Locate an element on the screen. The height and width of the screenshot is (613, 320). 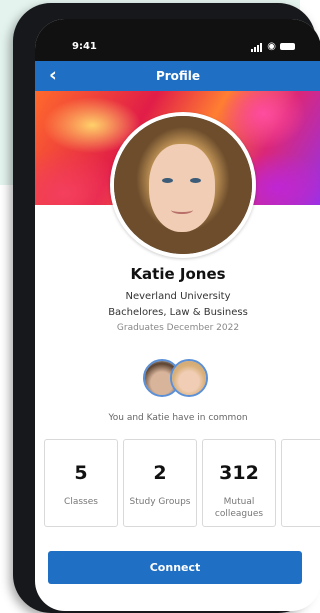
stat-card-classes: 5 Classes is located at coordinates (81, 483).